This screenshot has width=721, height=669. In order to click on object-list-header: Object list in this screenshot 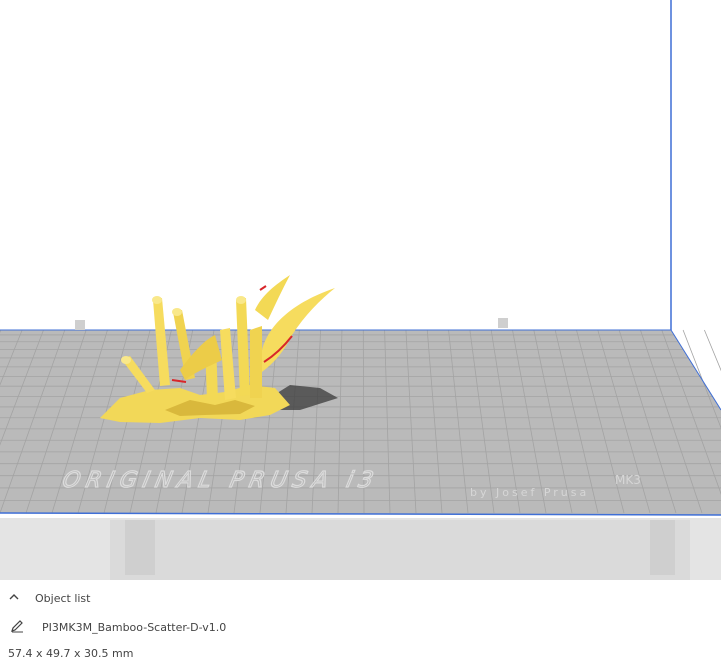, I will do `click(49, 598)`.